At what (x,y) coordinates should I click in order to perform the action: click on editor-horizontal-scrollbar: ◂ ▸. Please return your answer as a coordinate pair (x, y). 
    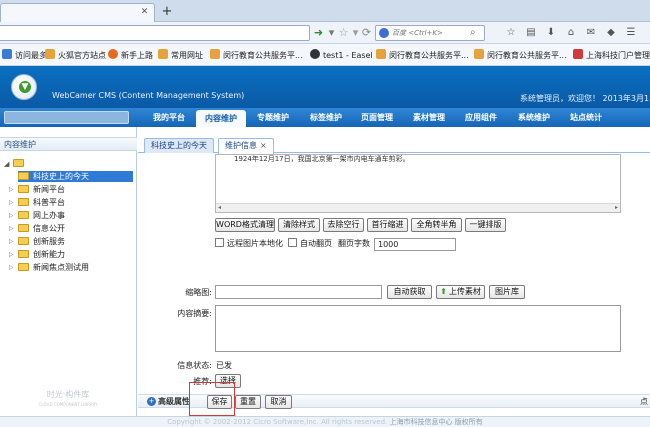
    Looking at the image, I should click on (418, 207).